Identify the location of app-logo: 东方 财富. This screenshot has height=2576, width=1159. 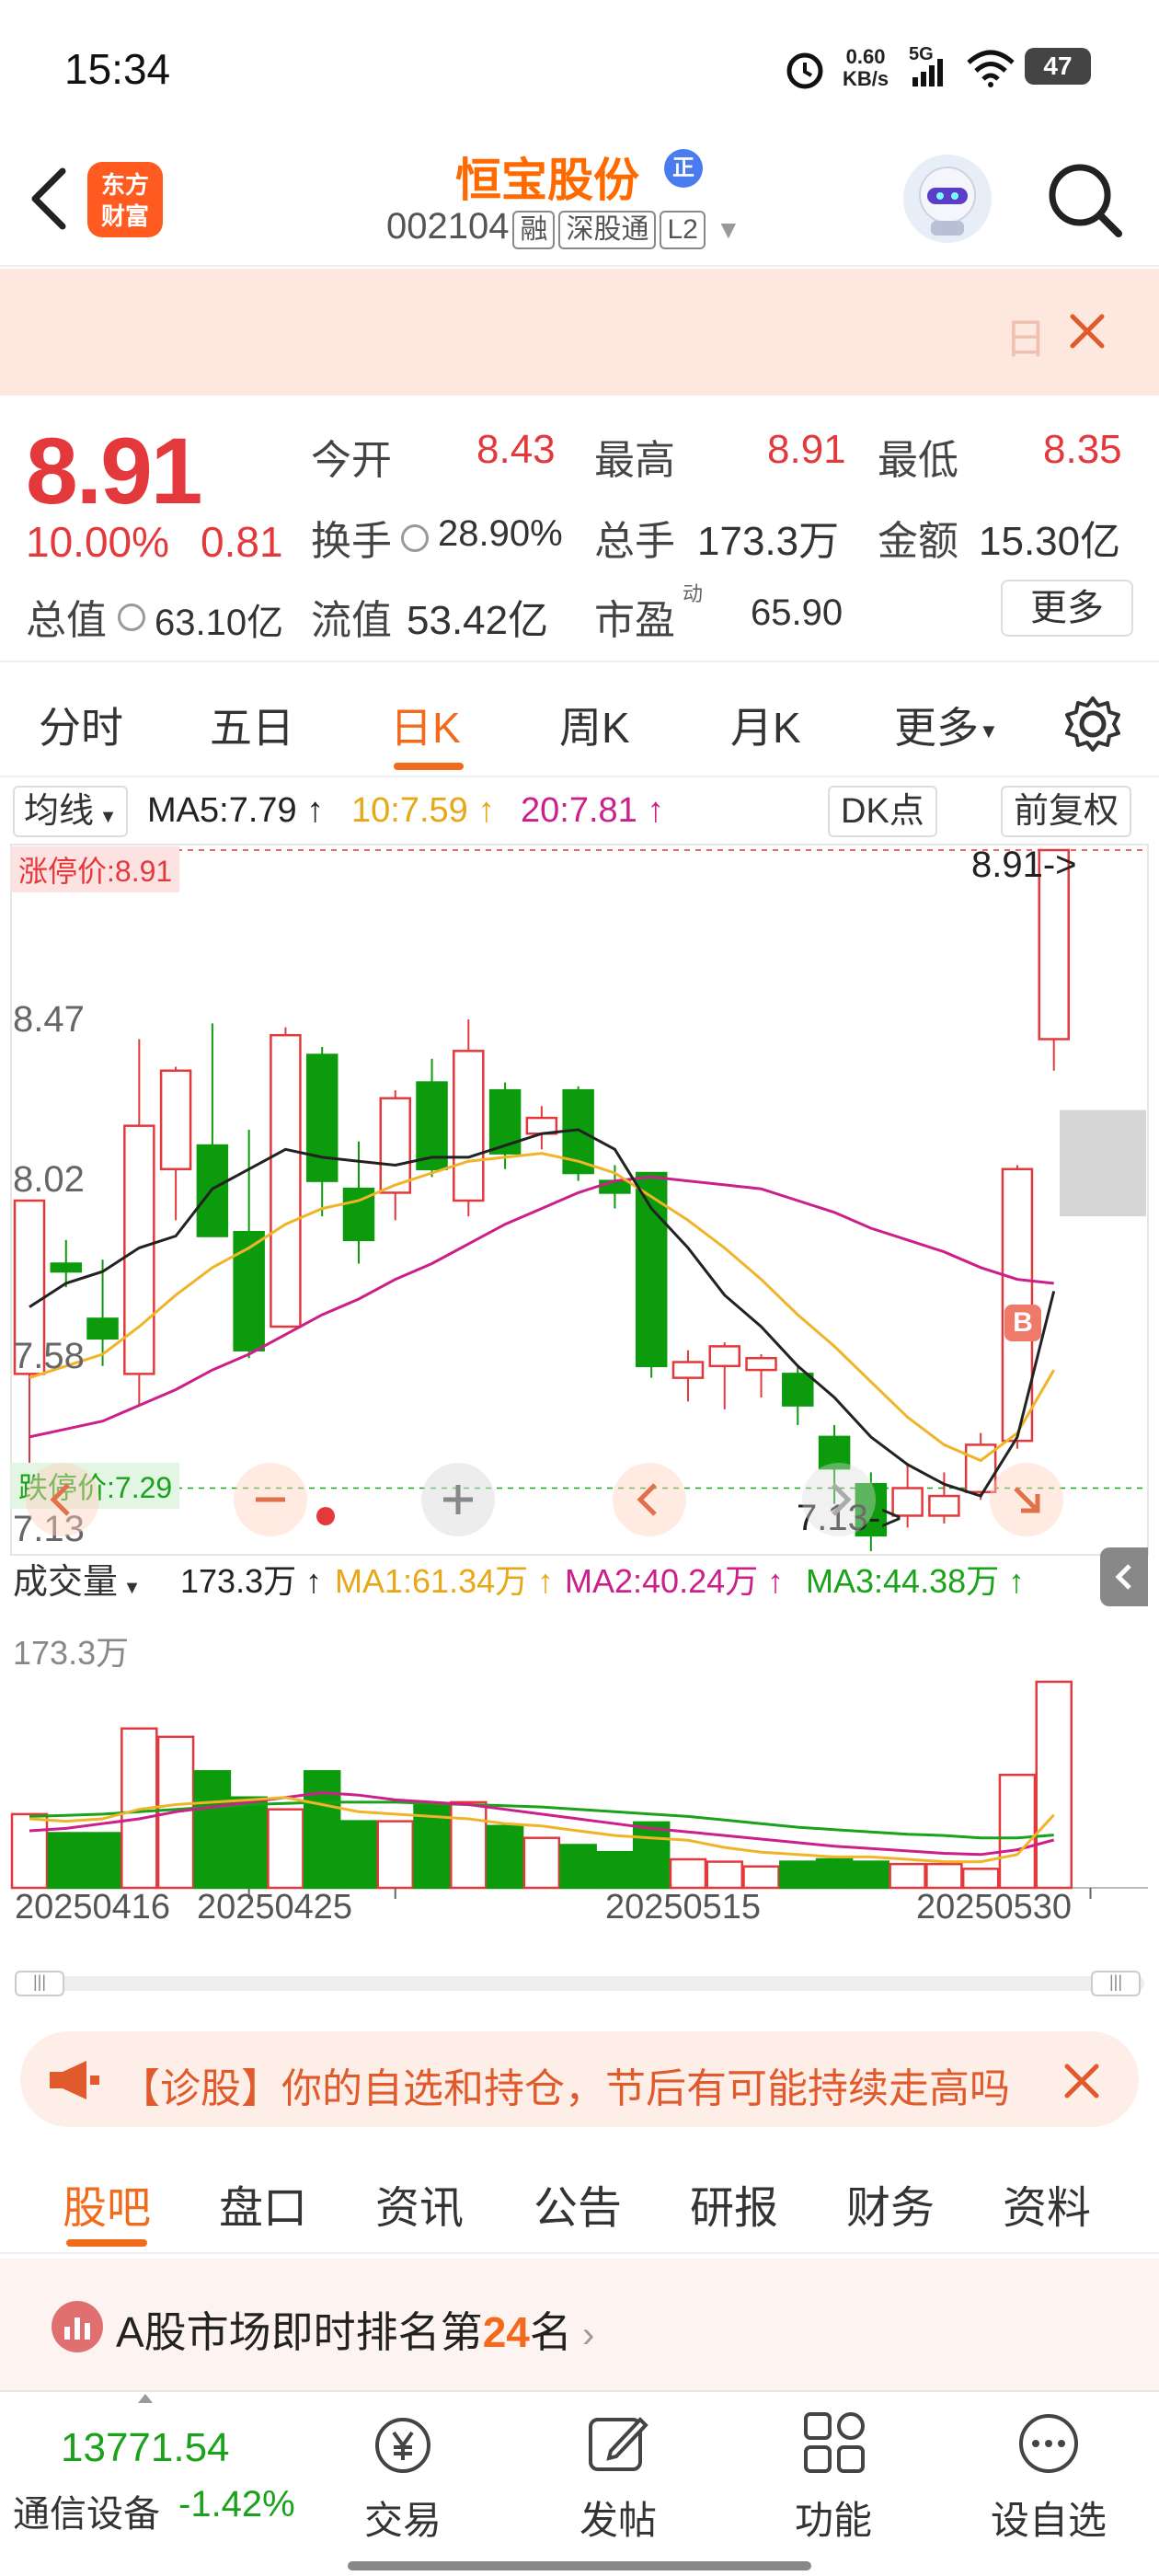
(125, 199).